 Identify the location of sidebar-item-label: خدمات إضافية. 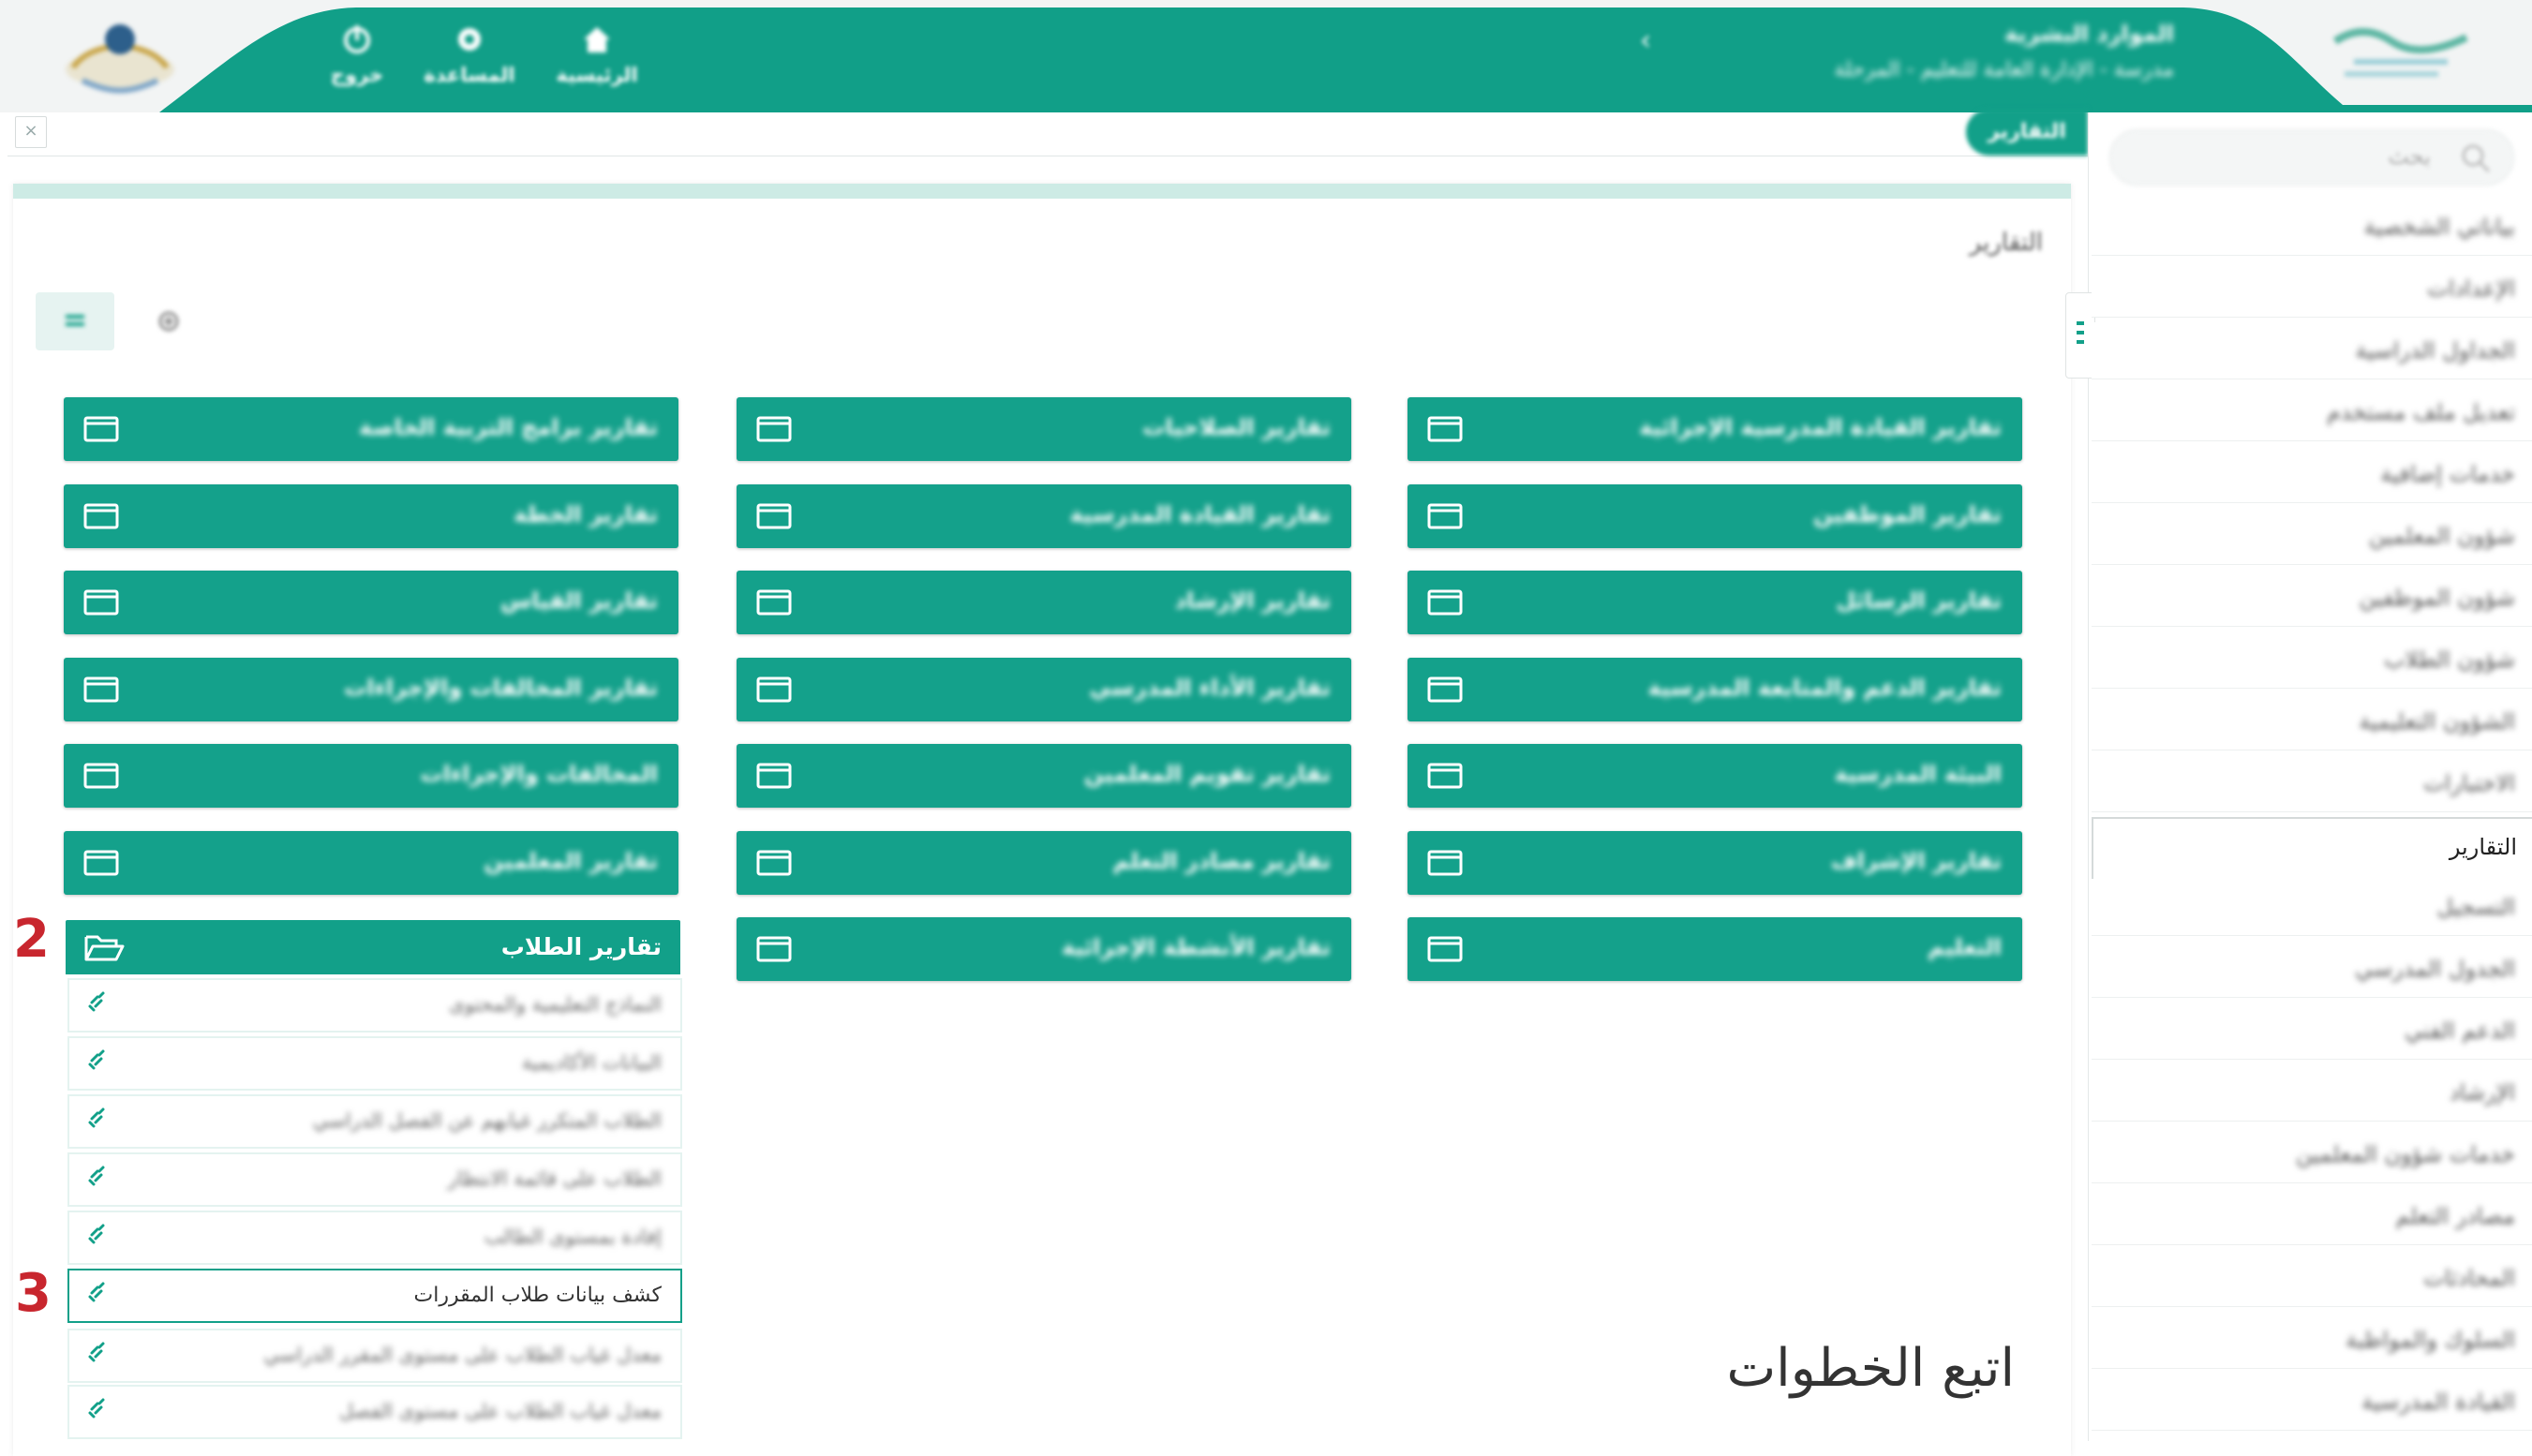
(2447, 474).